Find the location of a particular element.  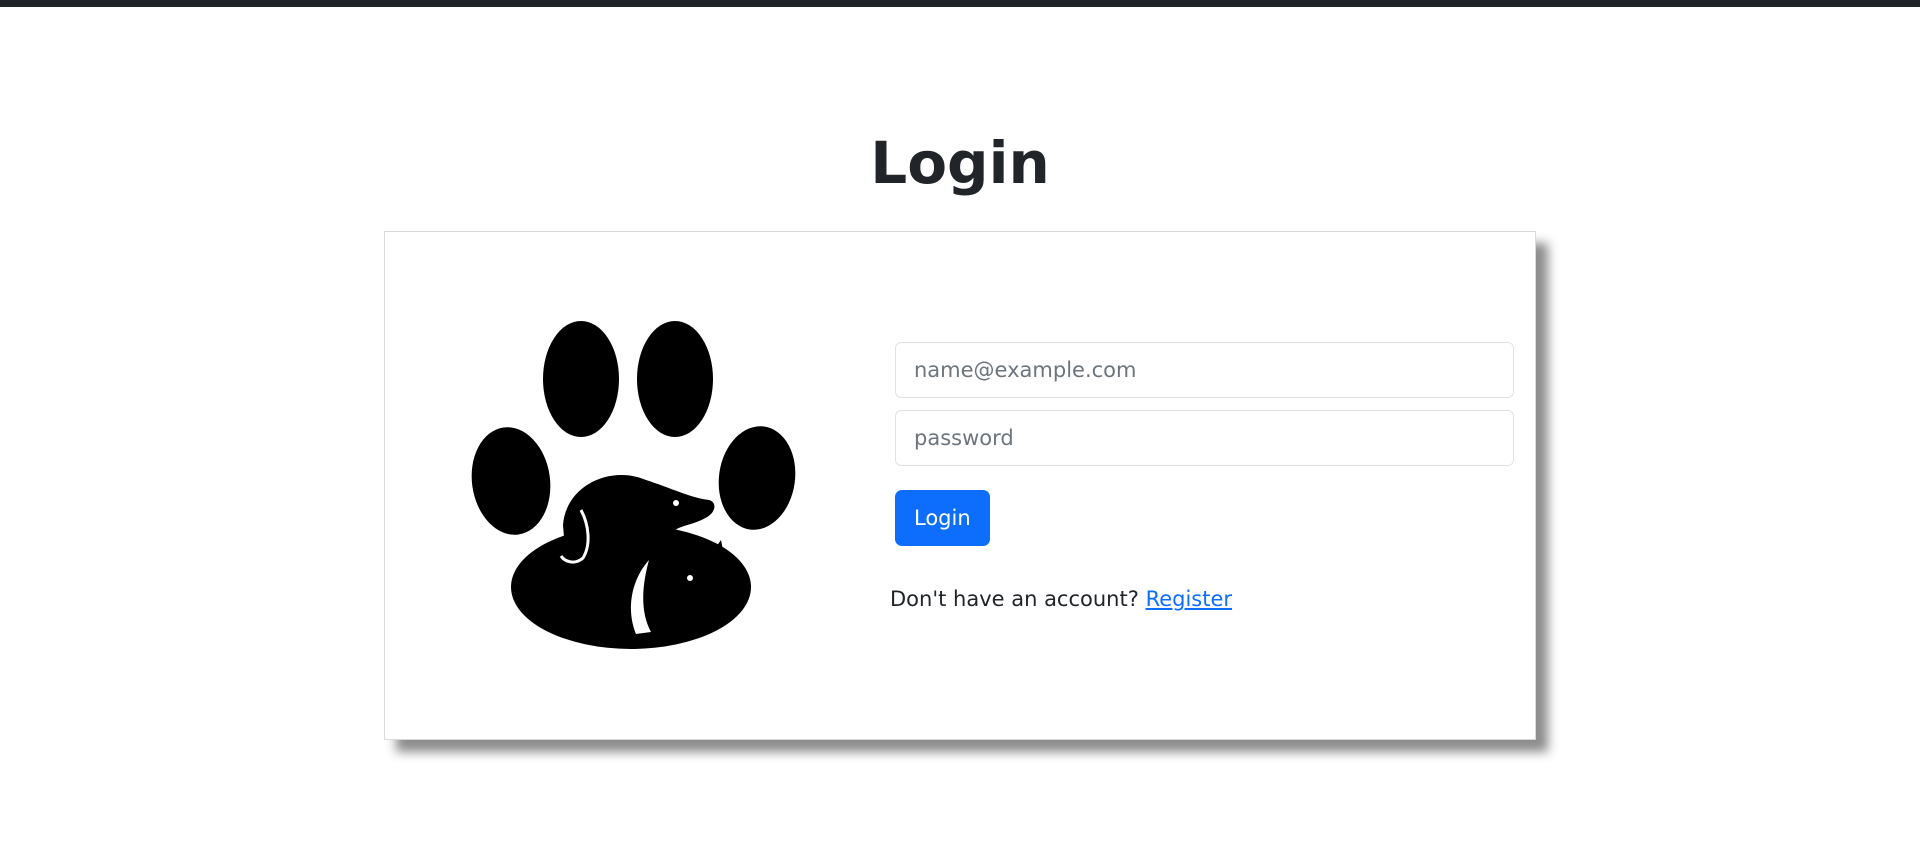

login-form: Login is located at coordinates (1204, 444).